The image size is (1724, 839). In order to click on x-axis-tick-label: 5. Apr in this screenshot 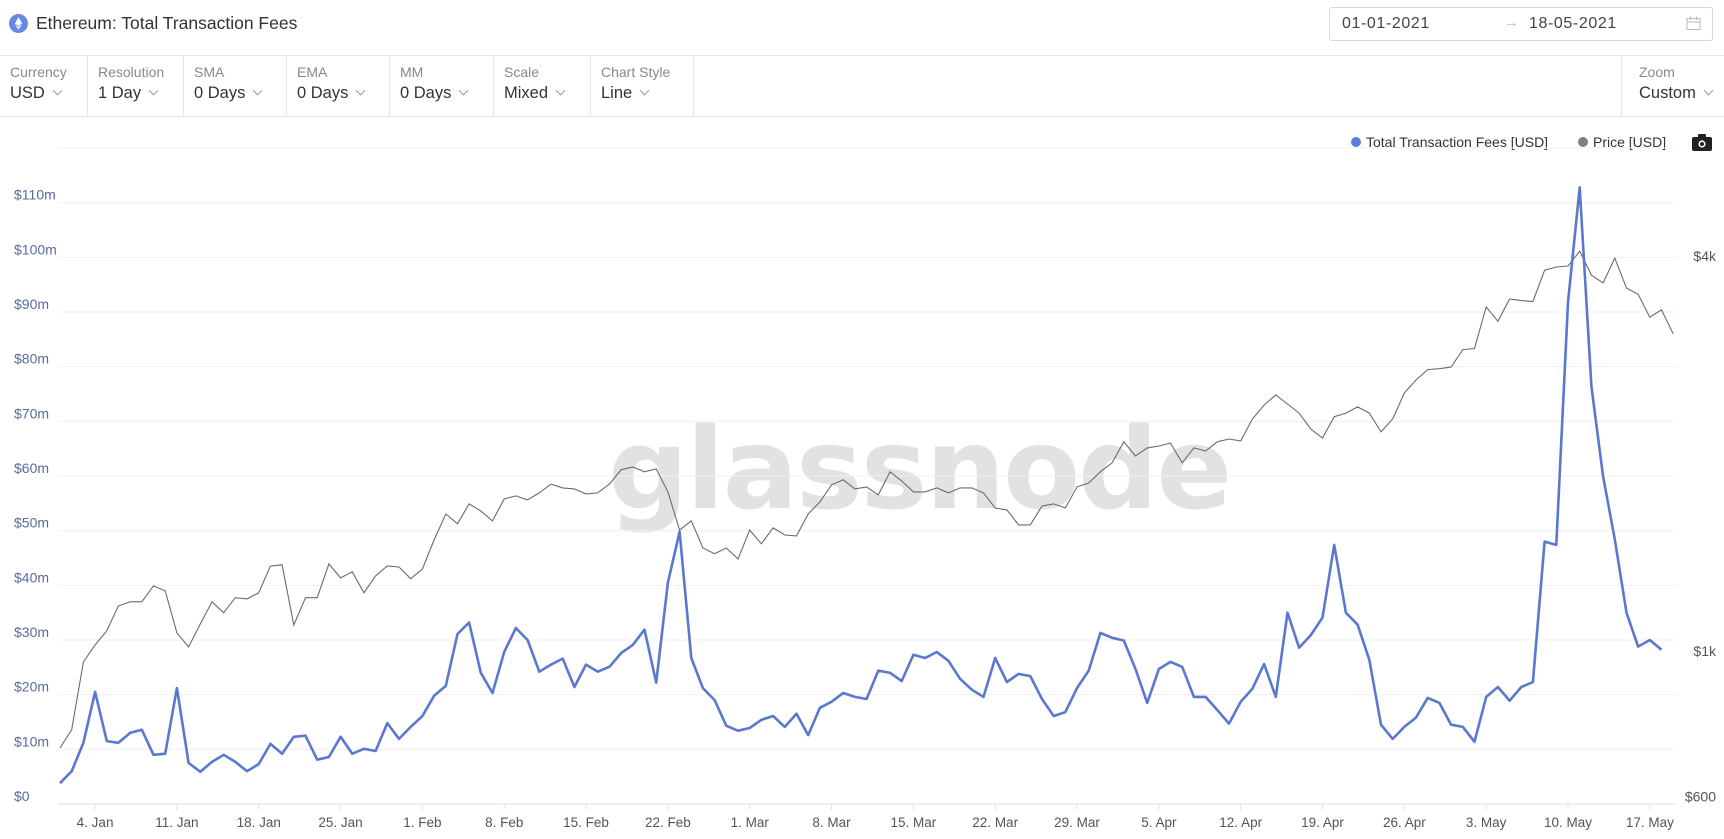, I will do `click(1159, 822)`.